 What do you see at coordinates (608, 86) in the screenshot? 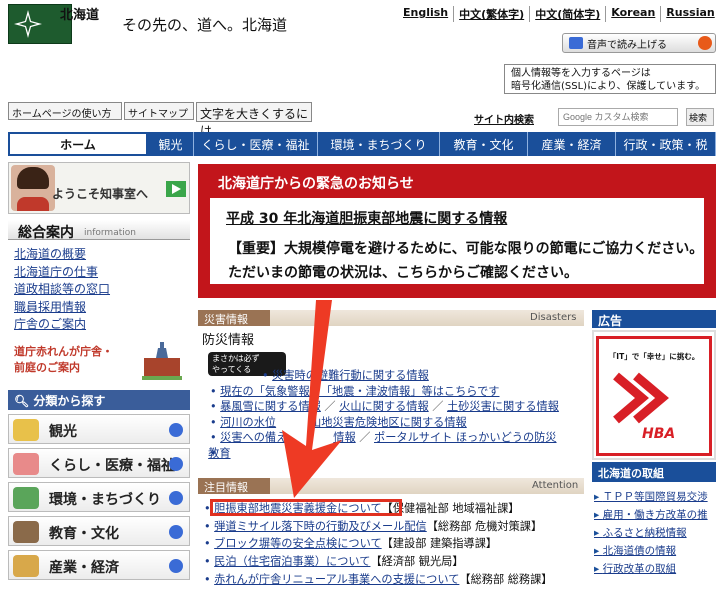
I see `ssl-notice-line2: 暗号化通信(SSL)により、保護しています。` at bounding box center [608, 86].